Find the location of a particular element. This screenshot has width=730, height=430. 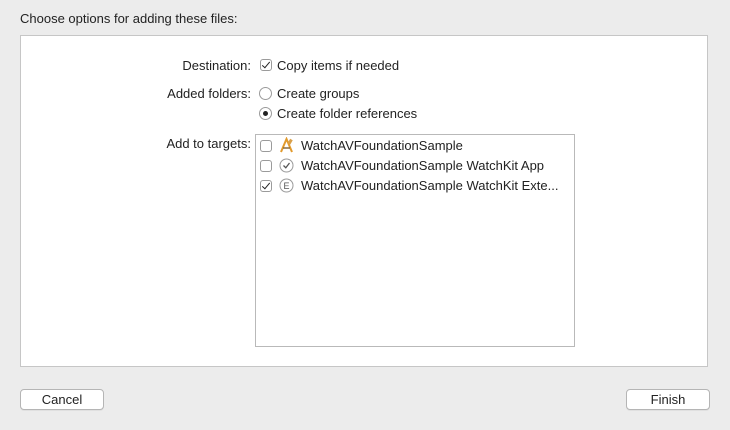

finish-button: Finish is located at coordinates (668, 399).